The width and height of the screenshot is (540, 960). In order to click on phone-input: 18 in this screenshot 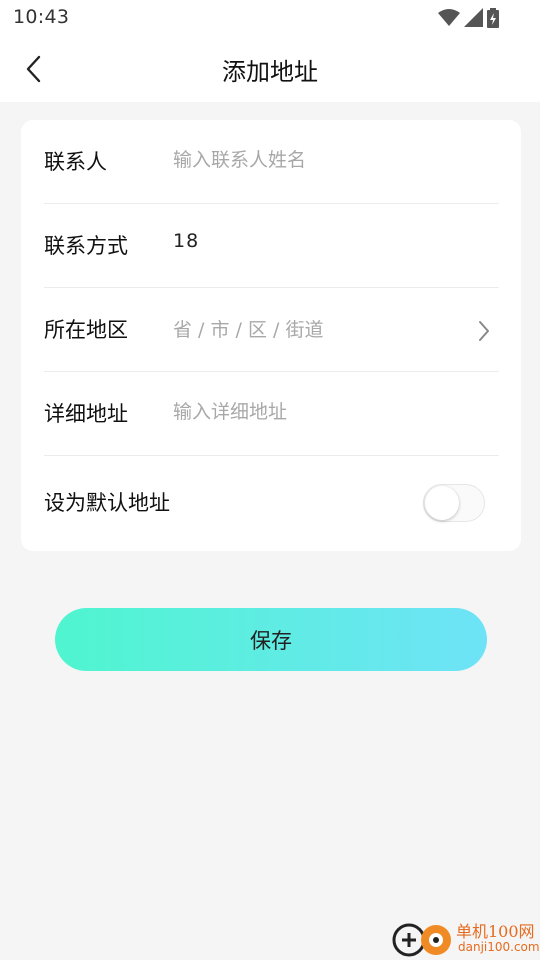, I will do `click(186, 241)`.